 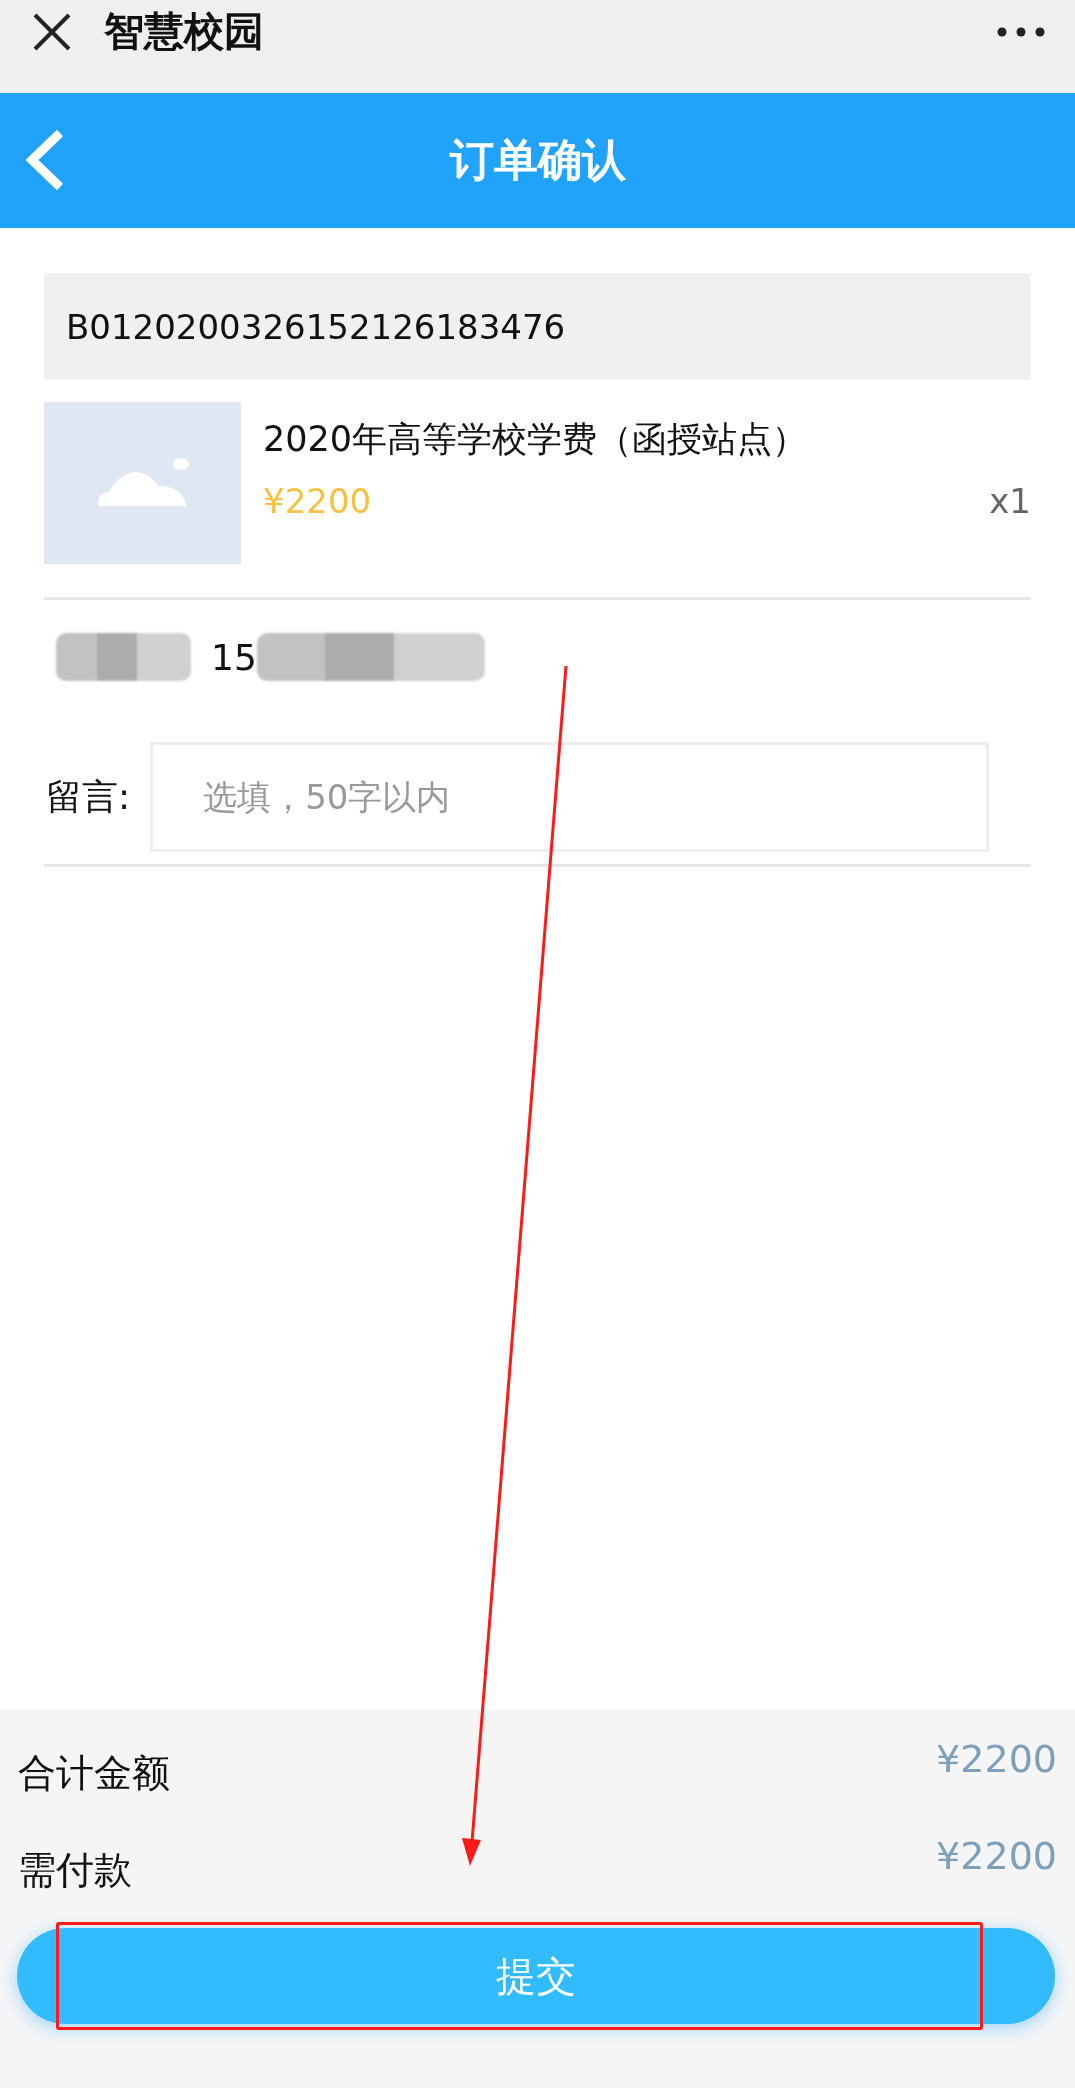 I want to click on product-title: 2020年高等学校学费（函授站点）, so click(x=536, y=439).